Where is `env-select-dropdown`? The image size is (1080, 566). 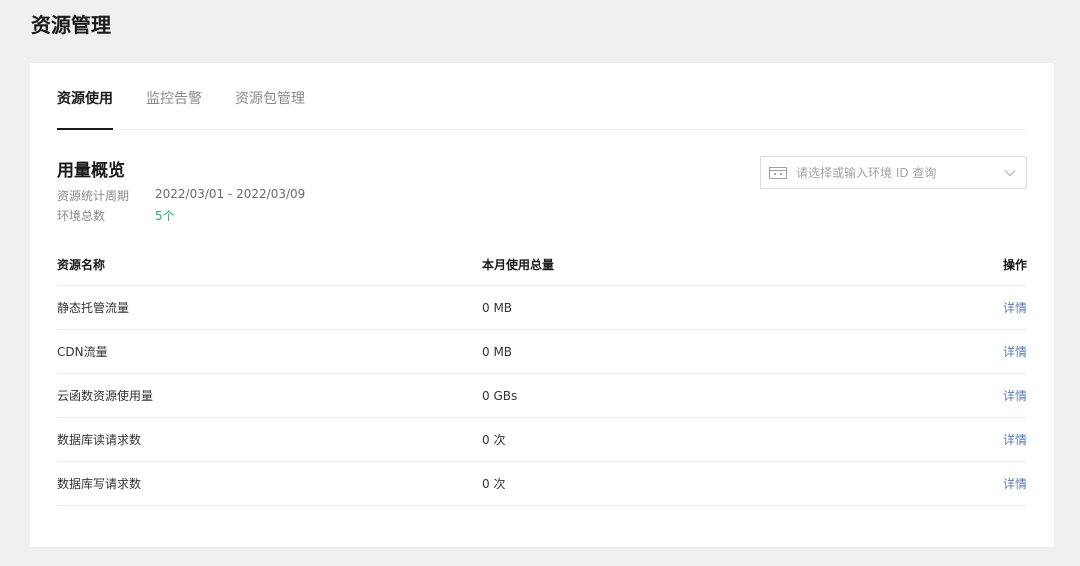 env-select-dropdown is located at coordinates (893, 172).